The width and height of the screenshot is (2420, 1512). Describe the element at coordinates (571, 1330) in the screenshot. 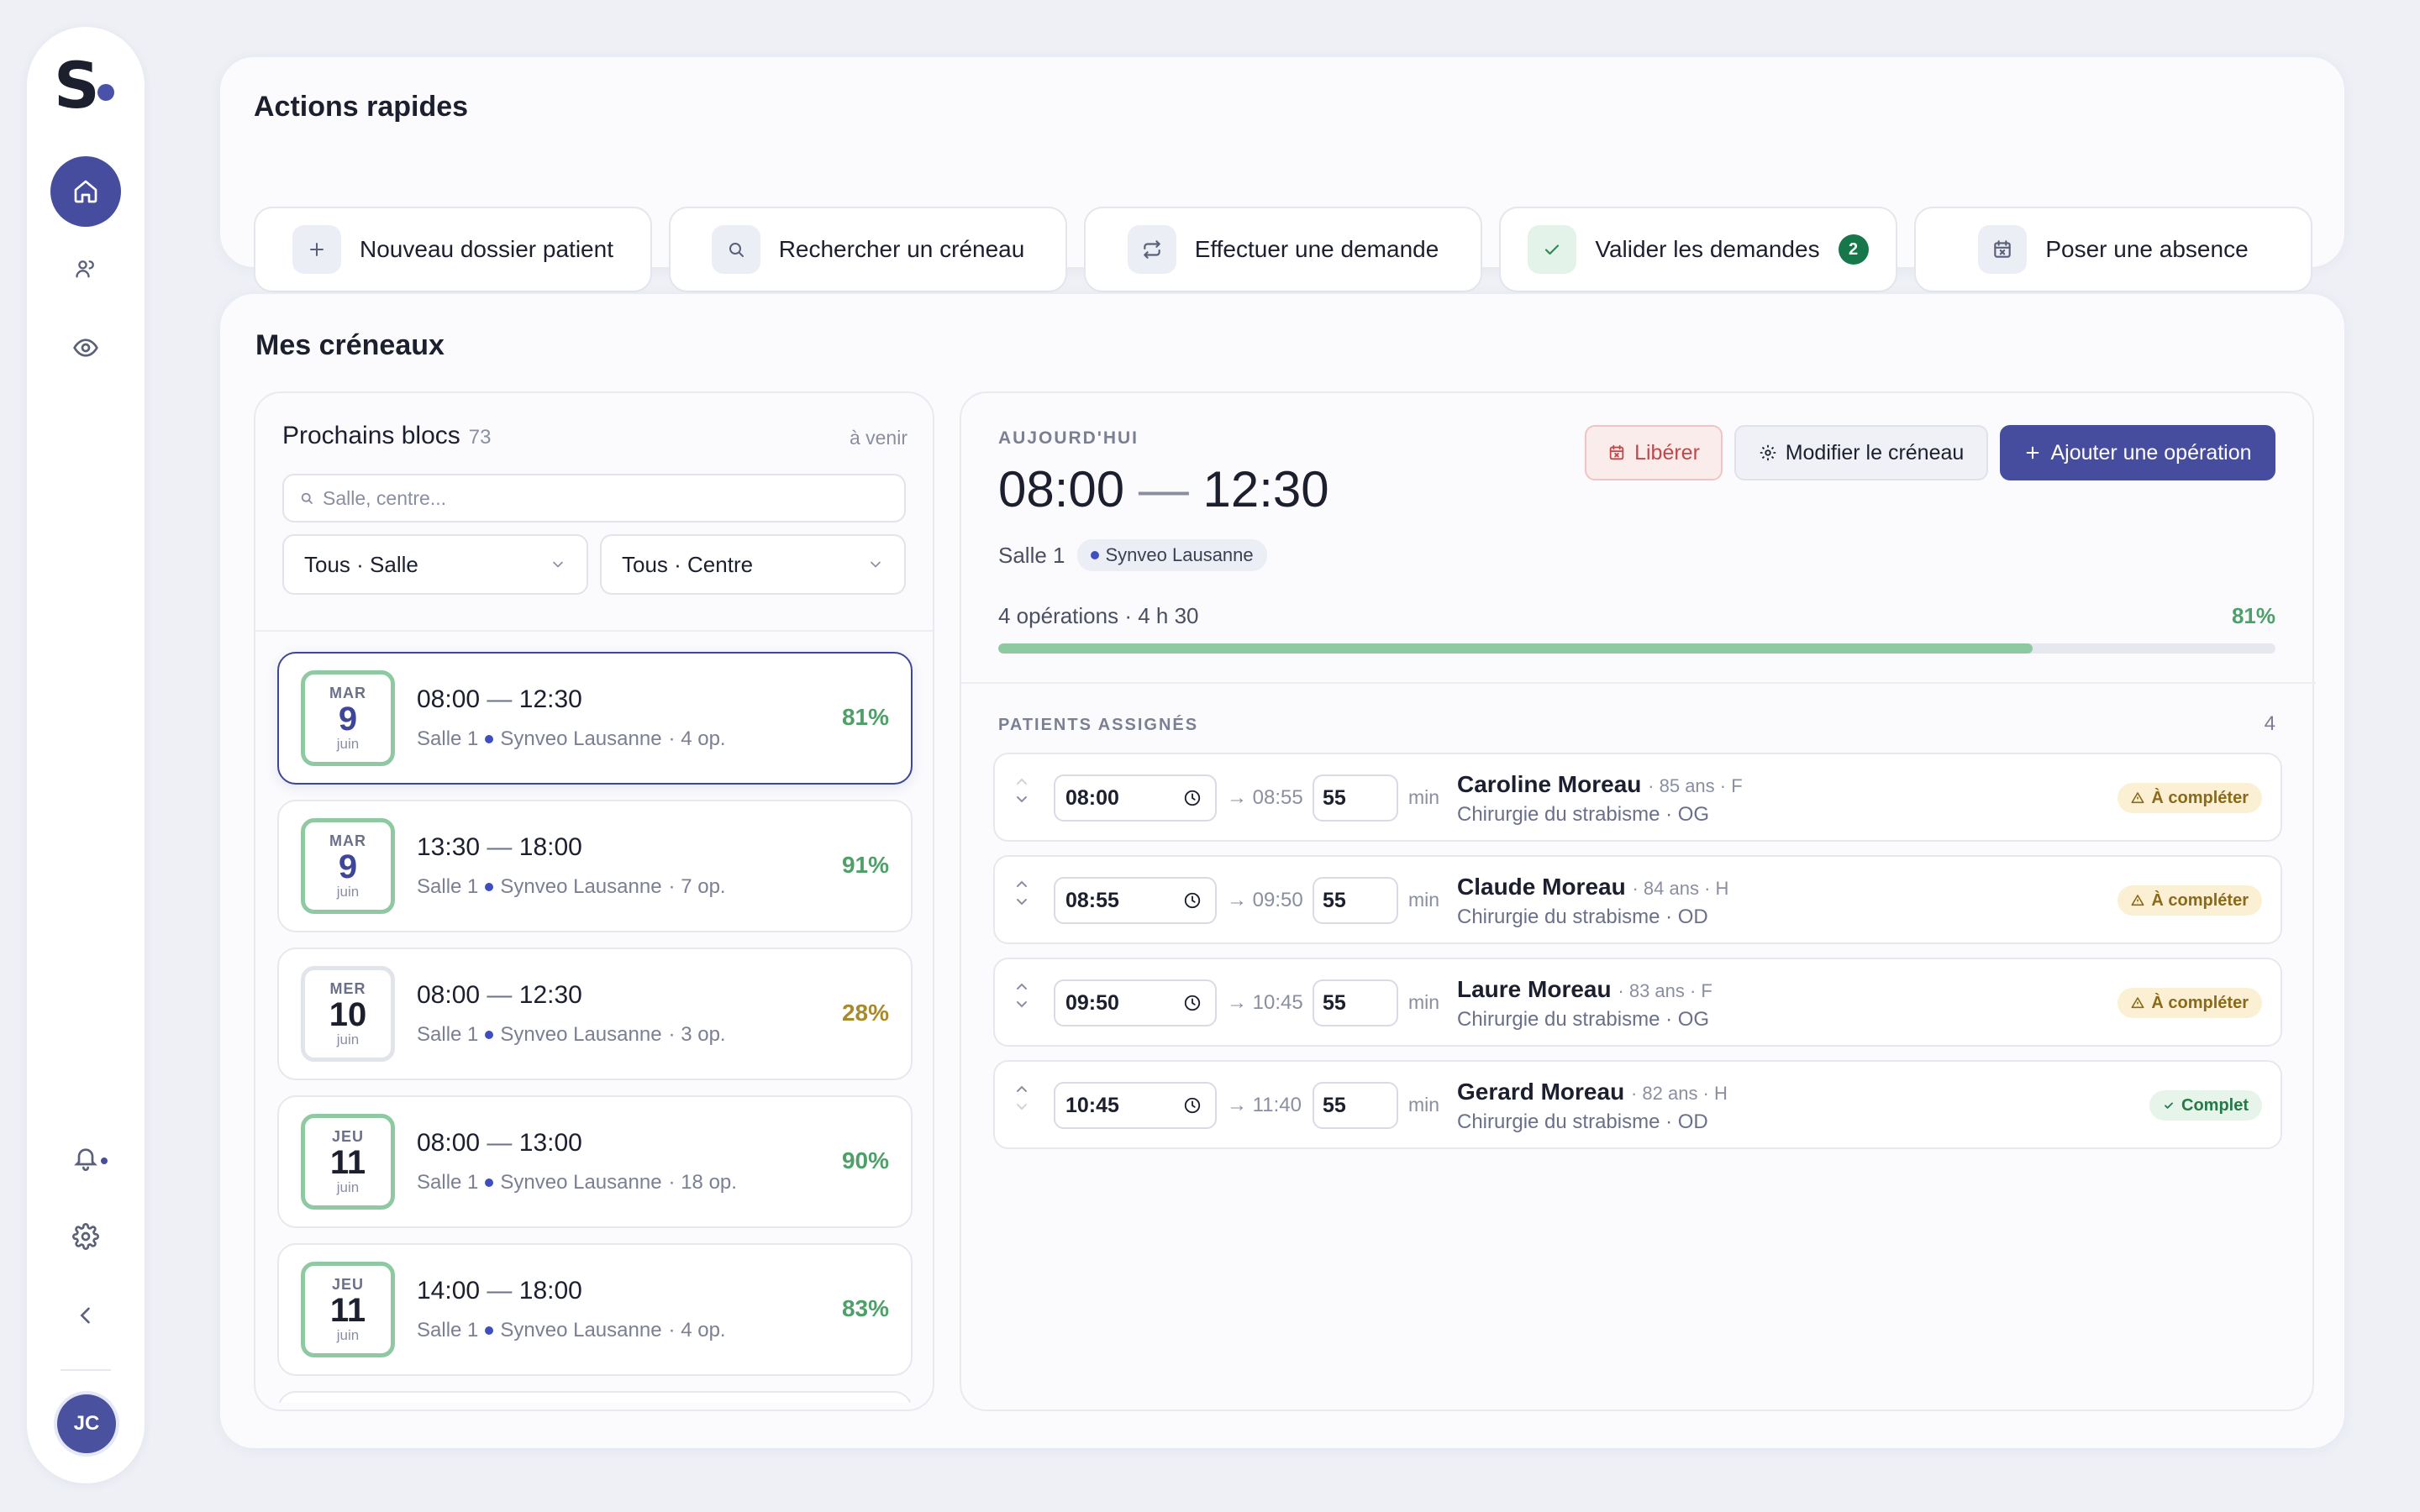

I see `slot-location: Salle 1 Synveo Lausanne · 4 op.` at that location.